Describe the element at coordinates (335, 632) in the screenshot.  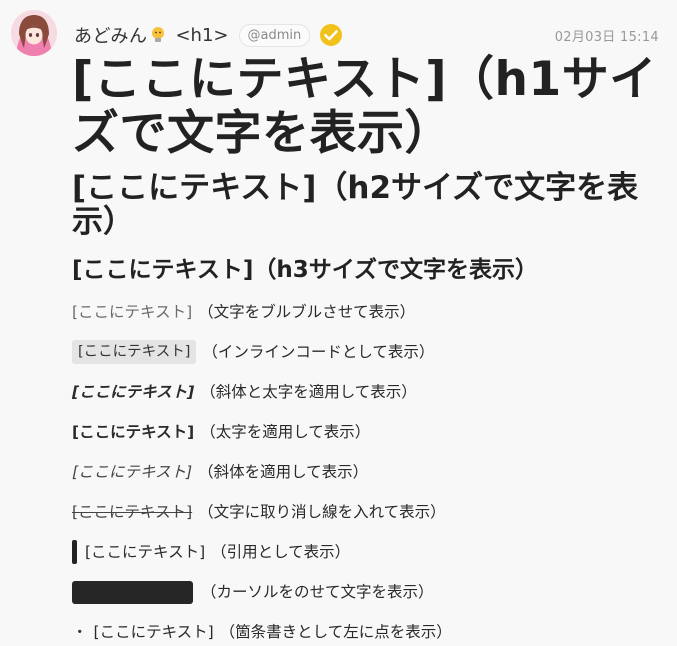
I see `row-description: （箇条書きとして左に点を表示）` at that location.